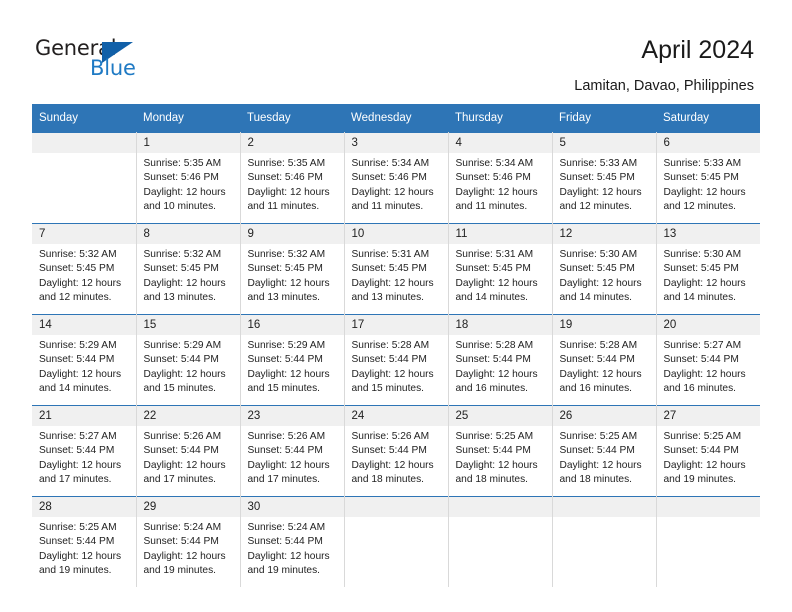 The width and height of the screenshot is (792, 612). What do you see at coordinates (604, 234) in the screenshot?
I see `day-number: 12` at bounding box center [604, 234].